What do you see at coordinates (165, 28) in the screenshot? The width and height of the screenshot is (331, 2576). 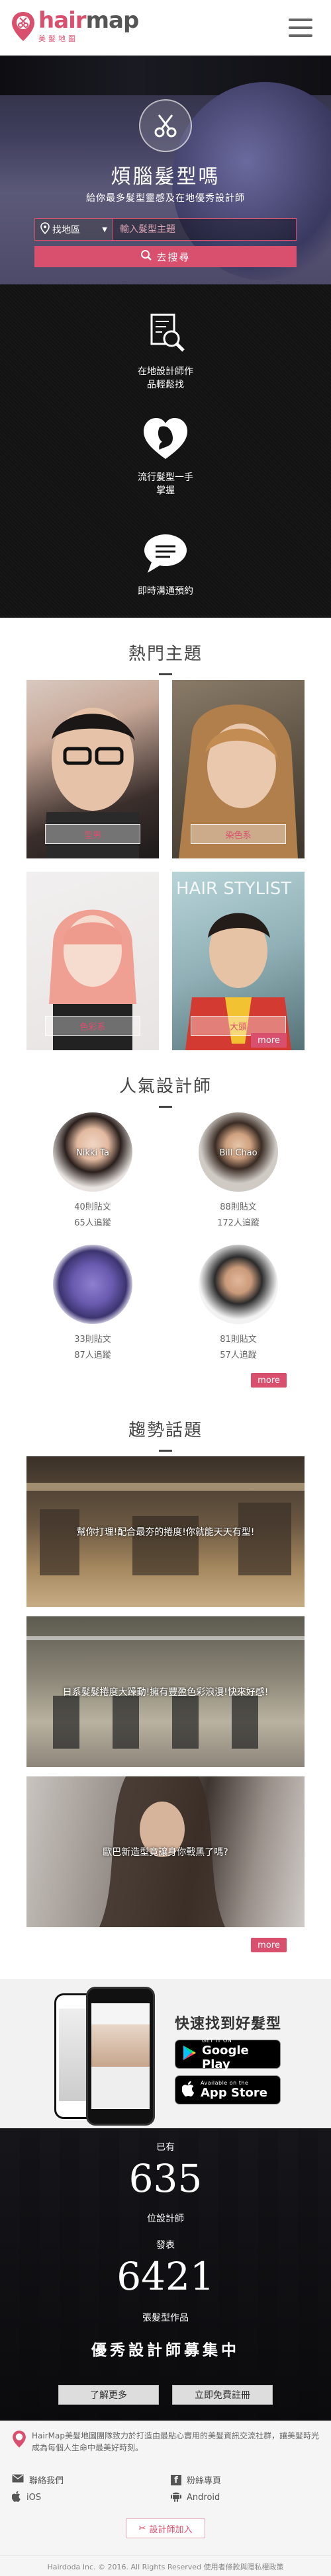 I see `site-header: hairmap 美髮地圖` at bounding box center [165, 28].